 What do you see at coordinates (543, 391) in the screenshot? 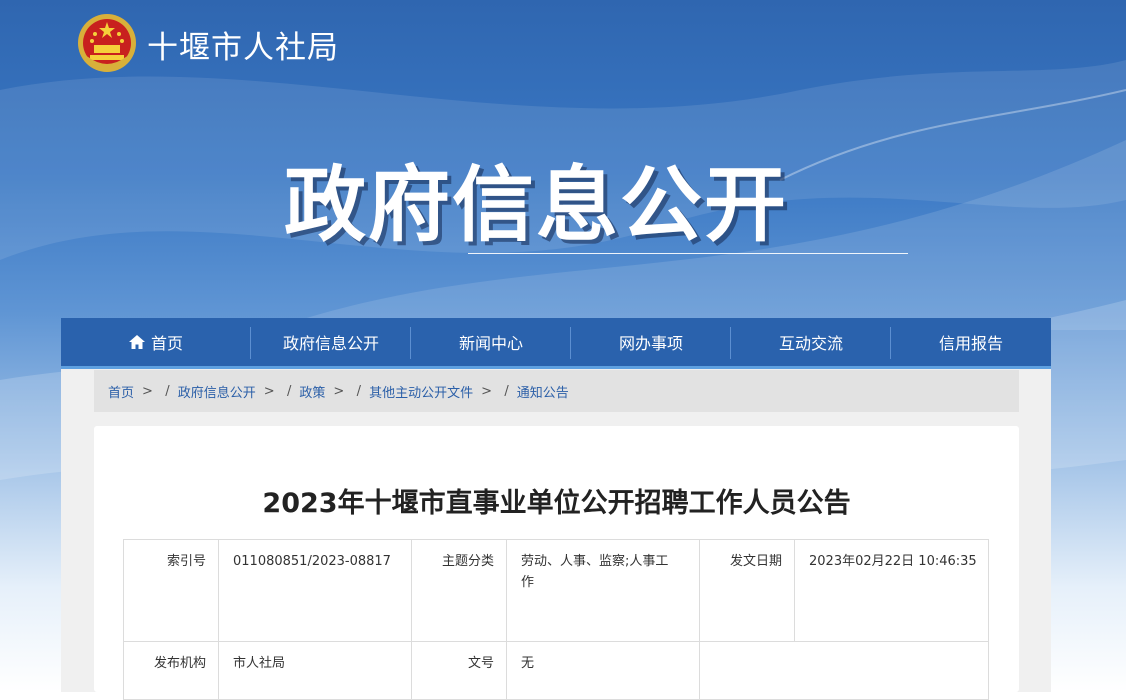
I see `breadcrumb-notices: 通知公告` at bounding box center [543, 391].